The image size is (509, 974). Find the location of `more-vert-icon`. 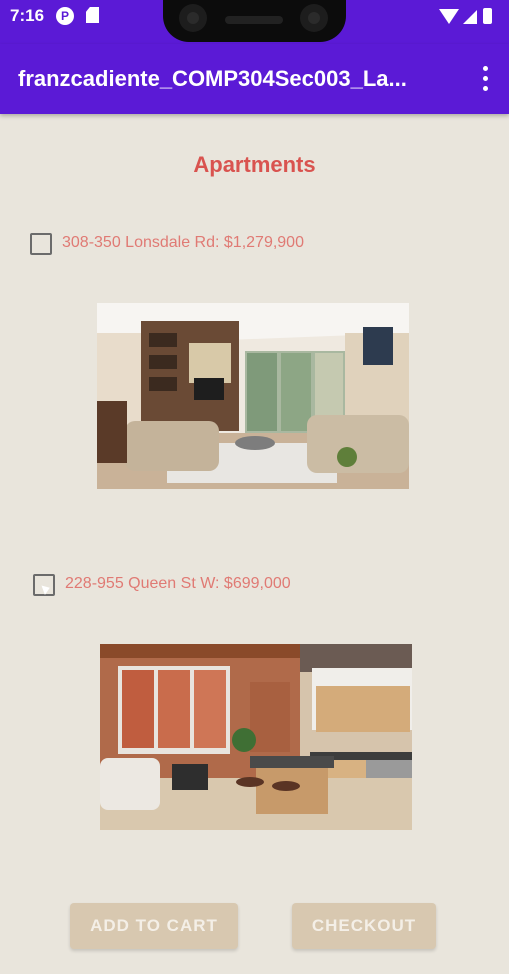

more-vert-icon is located at coordinates (485, 79).